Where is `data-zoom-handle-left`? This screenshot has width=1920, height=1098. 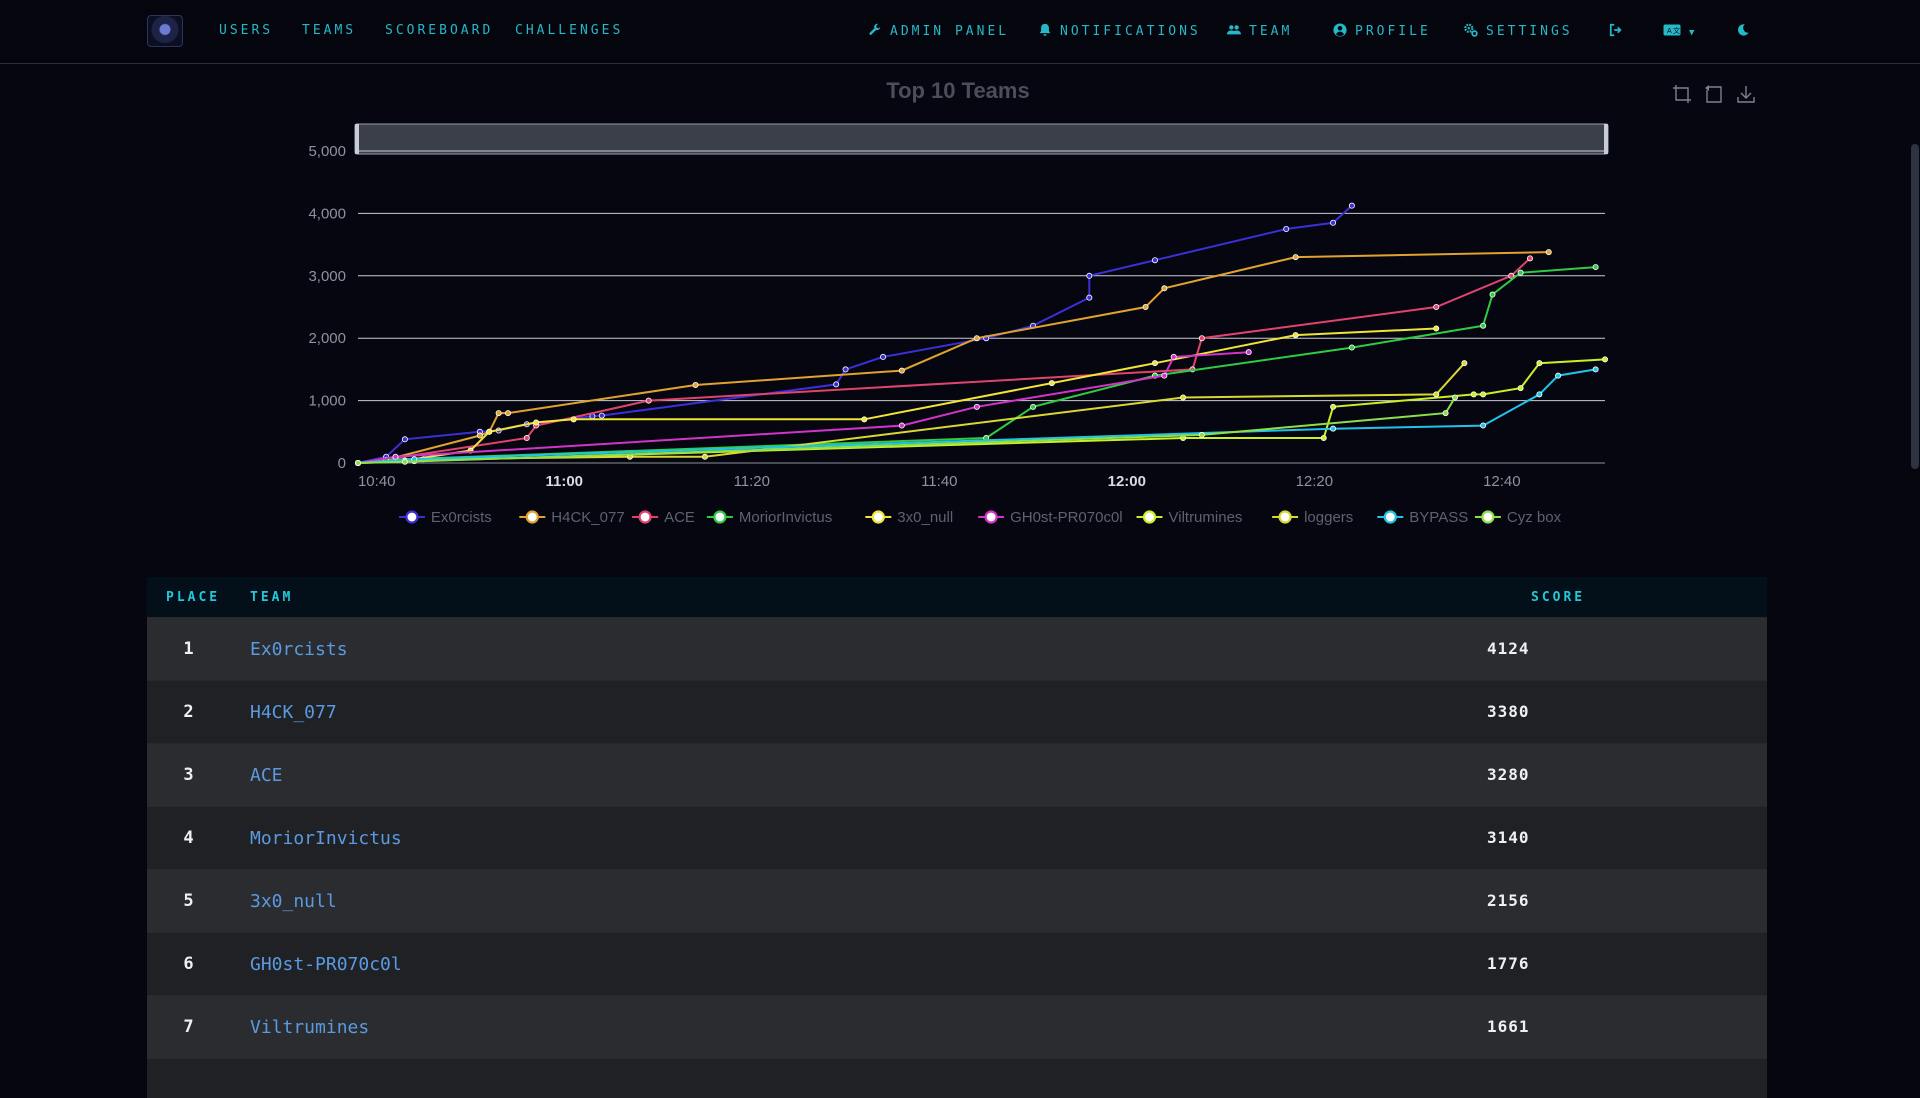
data-zoom-handle-left is located at coordinates (357, 139).